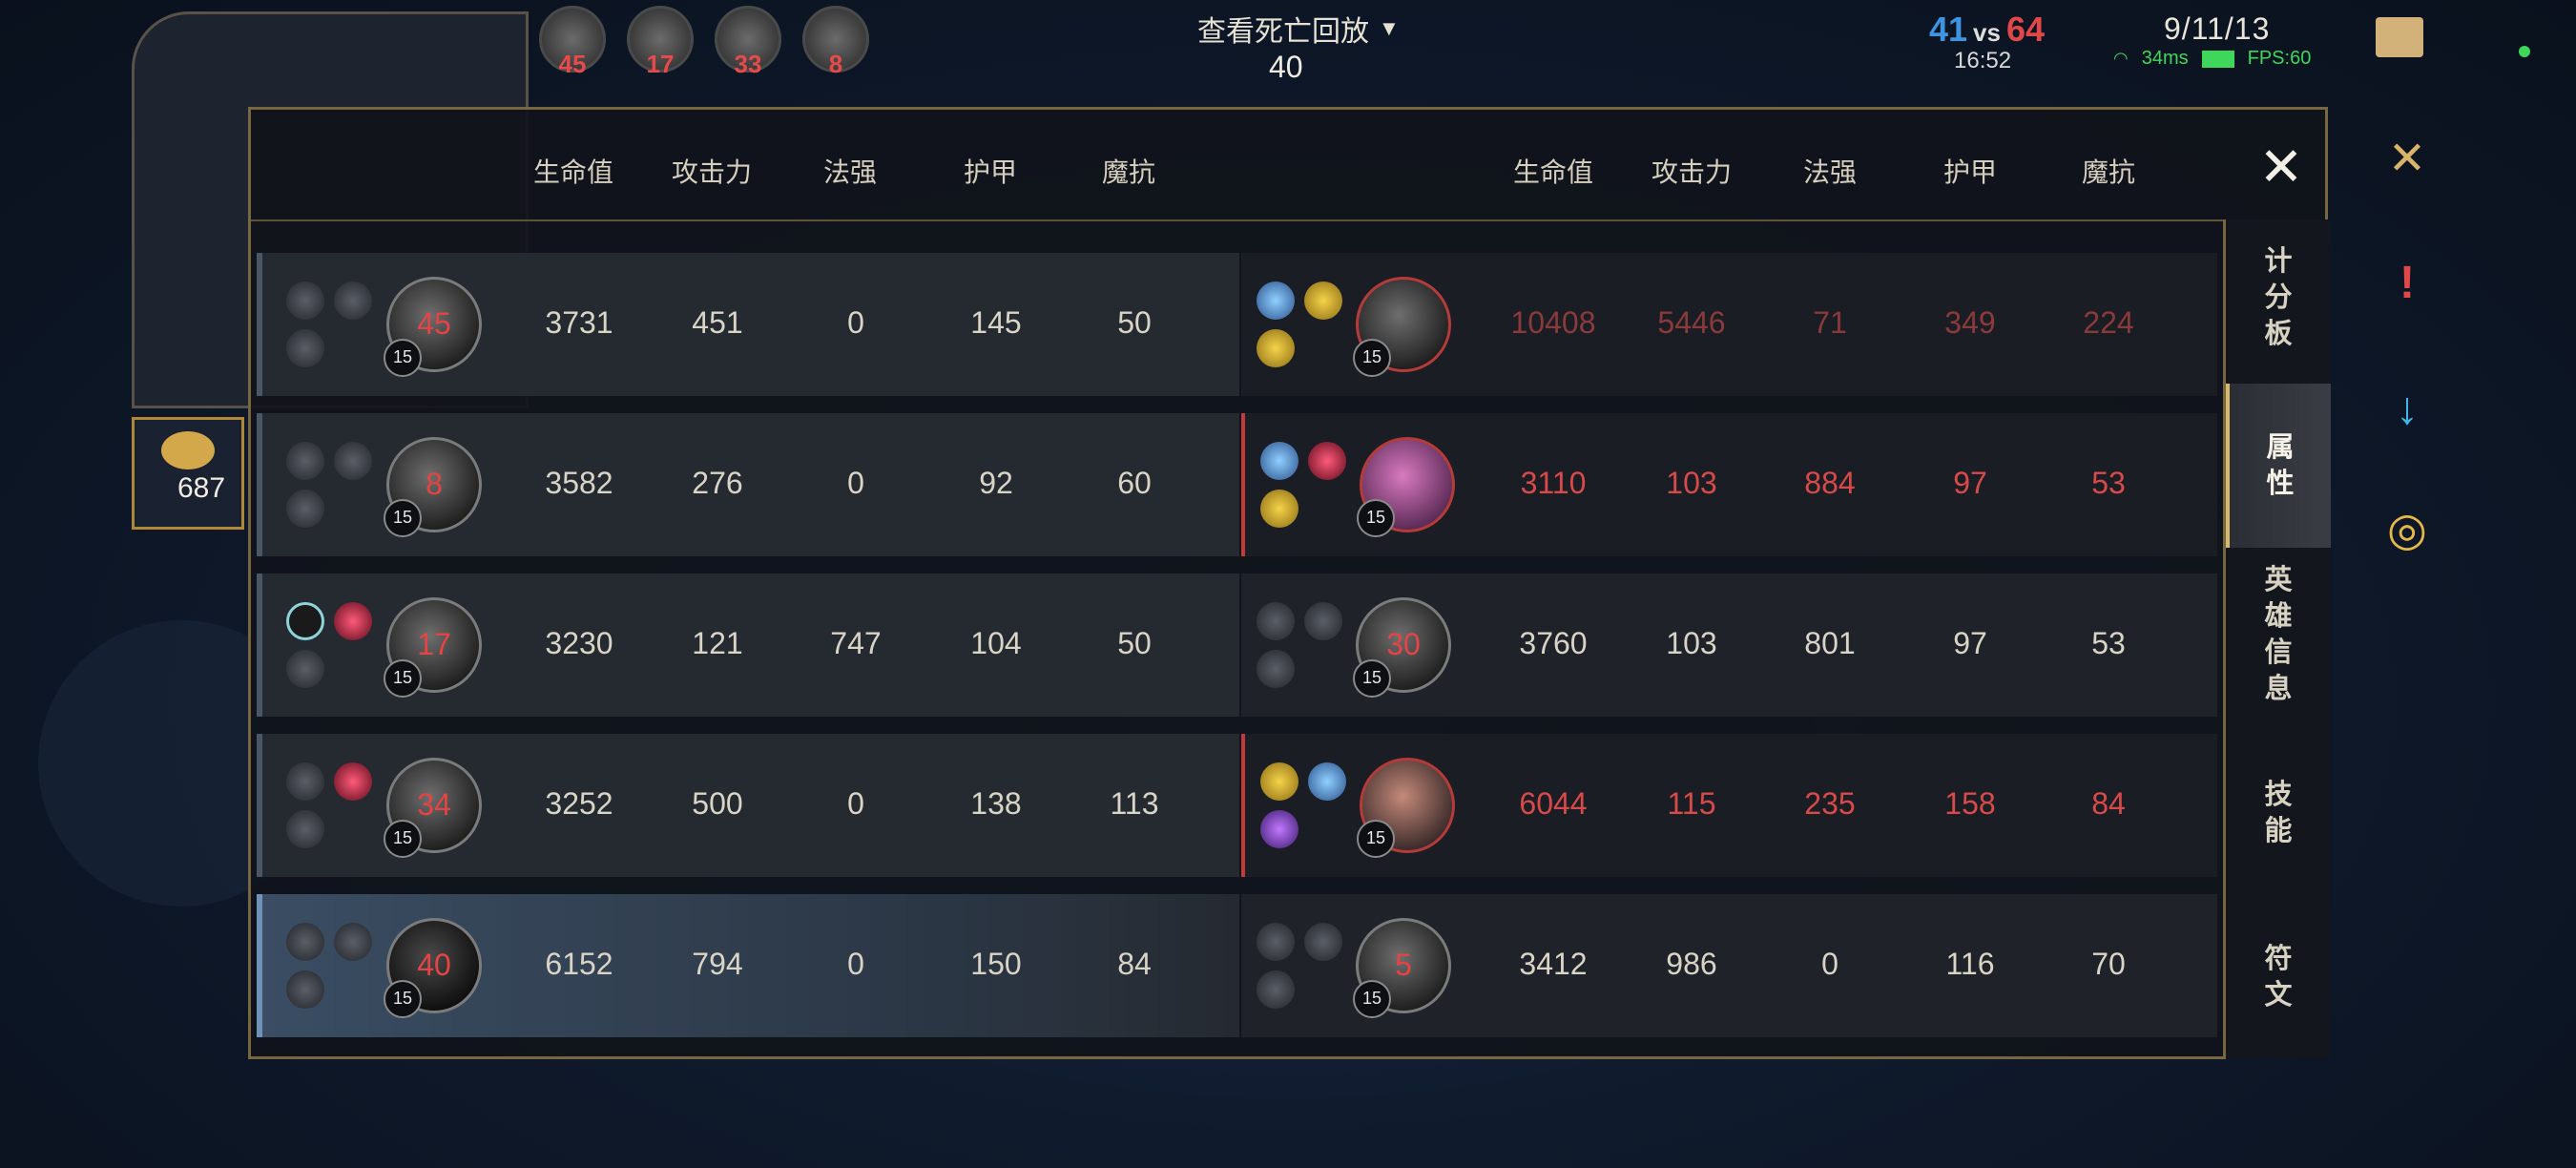 The height and width of the screenshot is (1168, 2576). Describe the element at coordinates (717, 643) in the screenshot. I see `stat-attack: 121` at that location.